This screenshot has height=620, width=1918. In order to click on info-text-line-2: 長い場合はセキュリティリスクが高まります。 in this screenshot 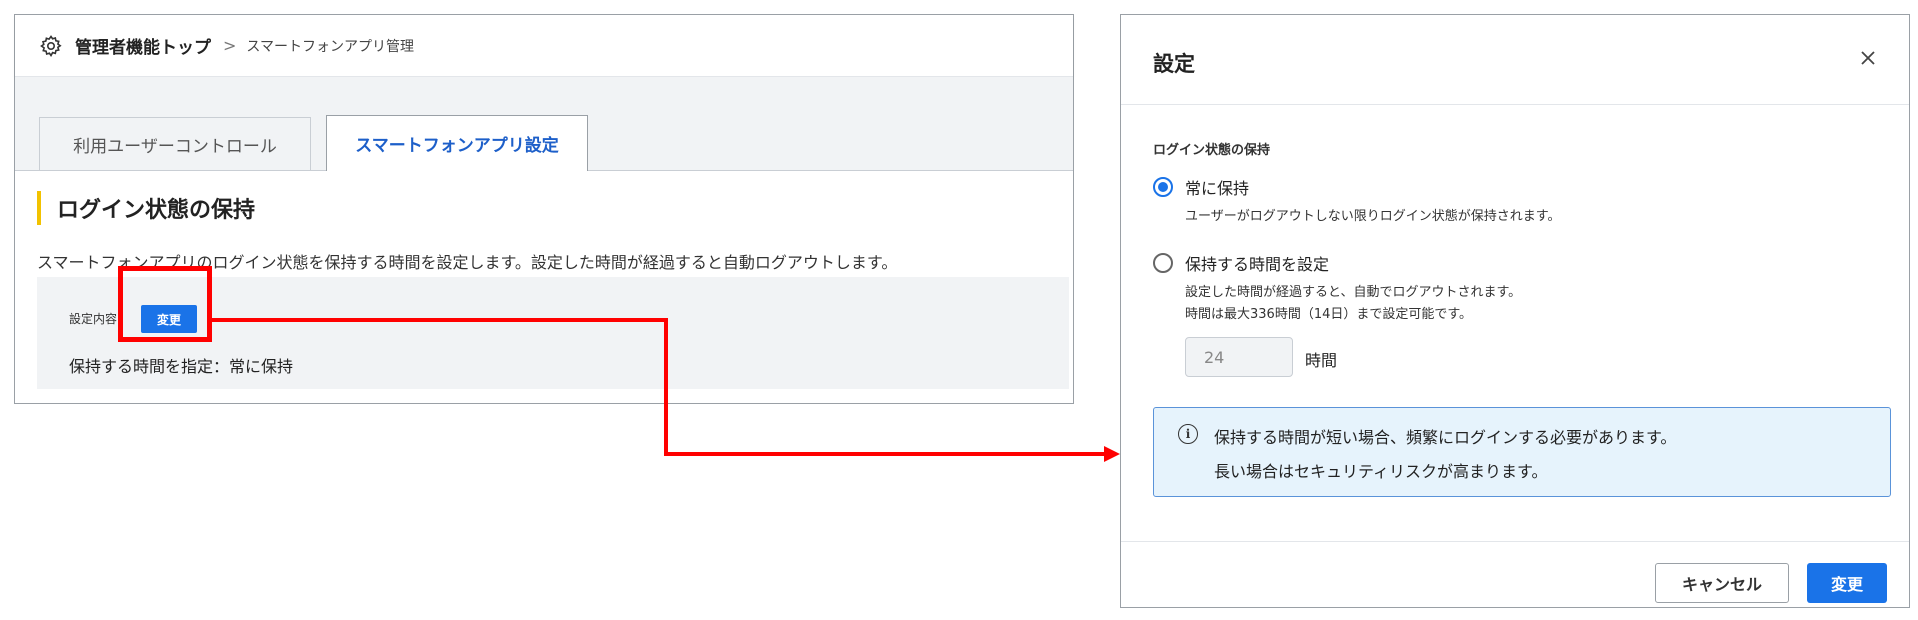, I will do `click(1381, 471)`.